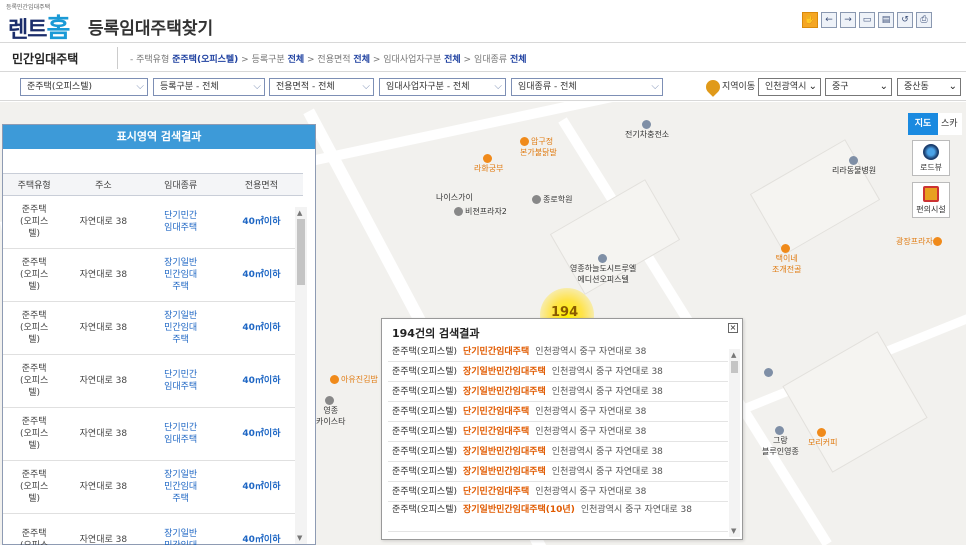  What do you see at coordinates (159, 137) in the screenshot?
I see `panel-title: 표시영역 검색결과` at bounding box center [159, 137].